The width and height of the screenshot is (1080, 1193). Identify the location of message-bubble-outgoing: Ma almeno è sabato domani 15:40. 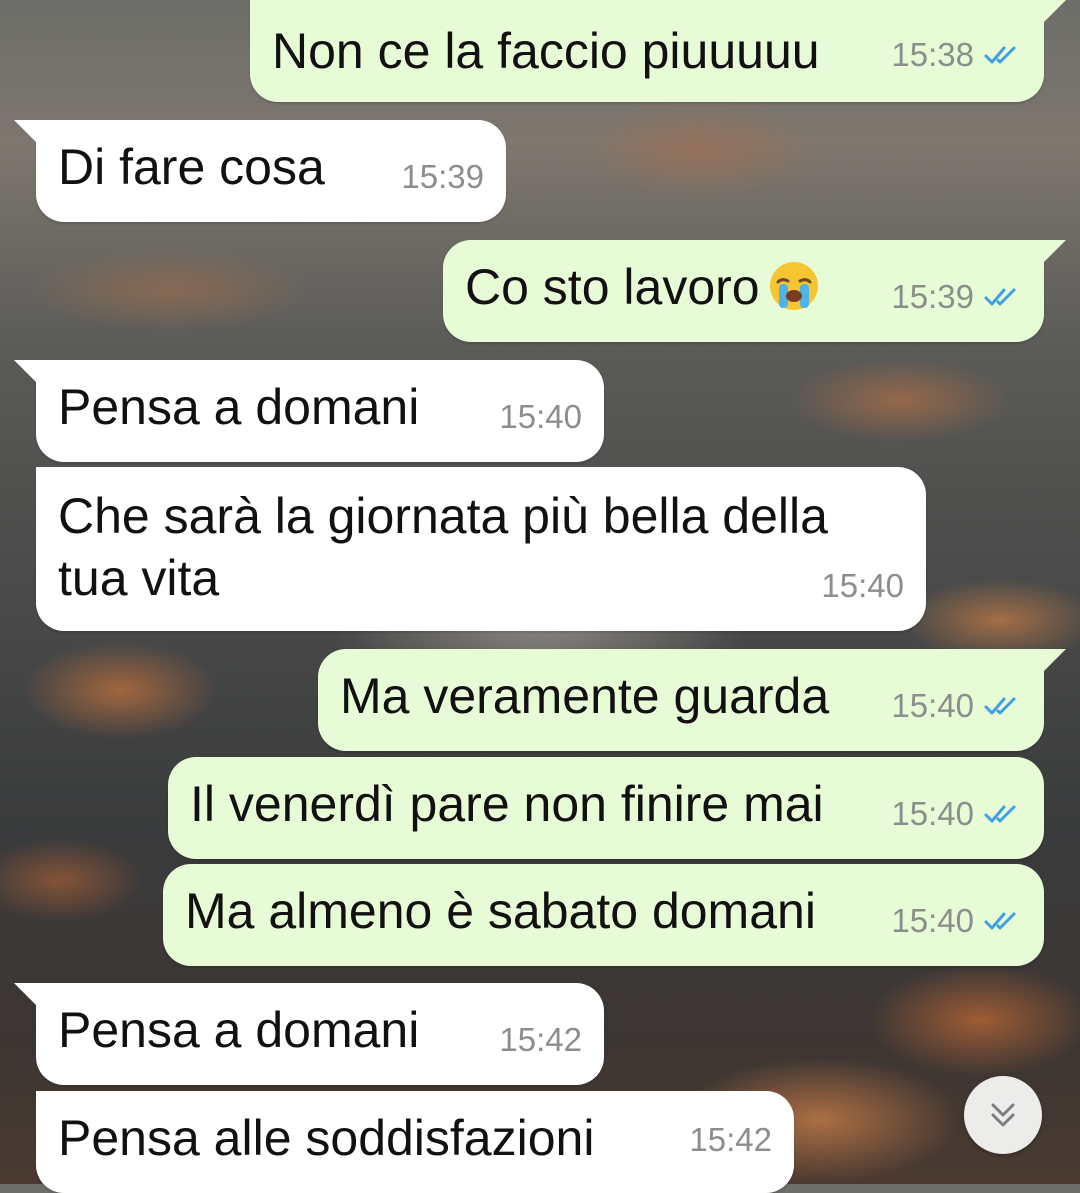
(603, 915).